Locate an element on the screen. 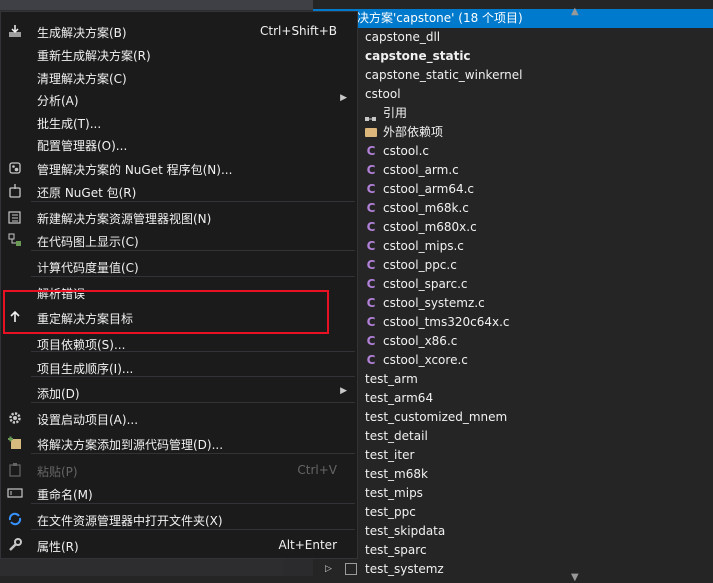 This screenshot has height=583, width=713. tree-external-deps-node: 外部依赖项 is located at coordinates (513, 132).